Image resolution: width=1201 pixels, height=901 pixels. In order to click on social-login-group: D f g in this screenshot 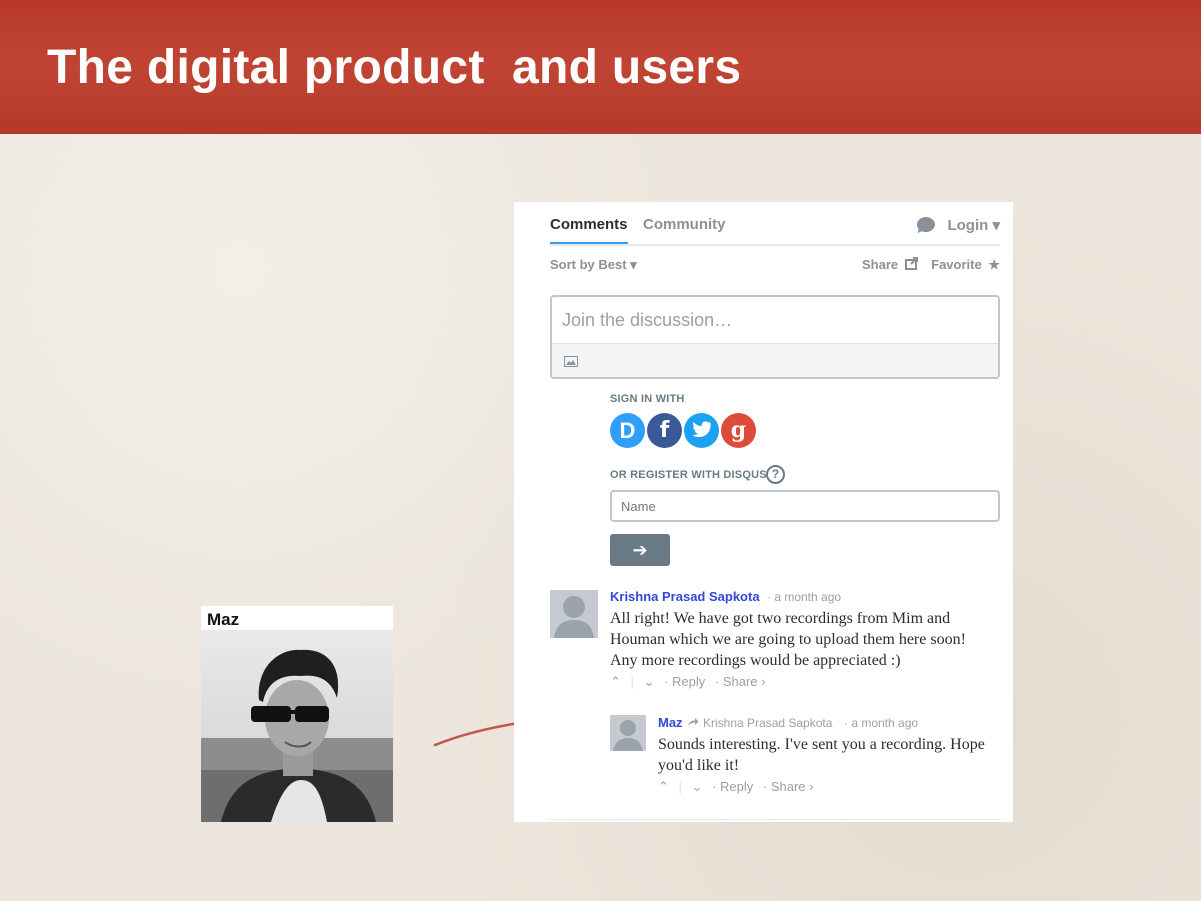, I will do `click(685, 431)`.